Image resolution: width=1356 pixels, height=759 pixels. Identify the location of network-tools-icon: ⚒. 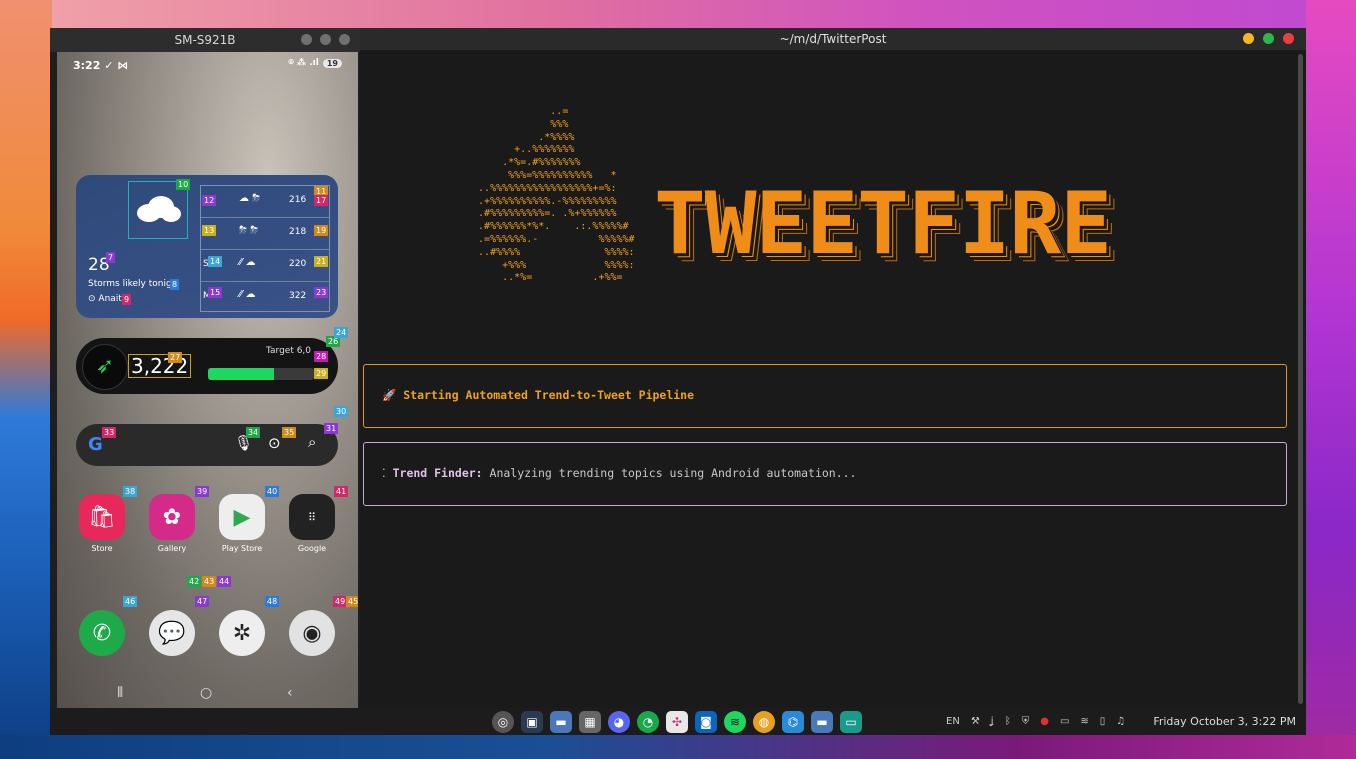
(975, 721).